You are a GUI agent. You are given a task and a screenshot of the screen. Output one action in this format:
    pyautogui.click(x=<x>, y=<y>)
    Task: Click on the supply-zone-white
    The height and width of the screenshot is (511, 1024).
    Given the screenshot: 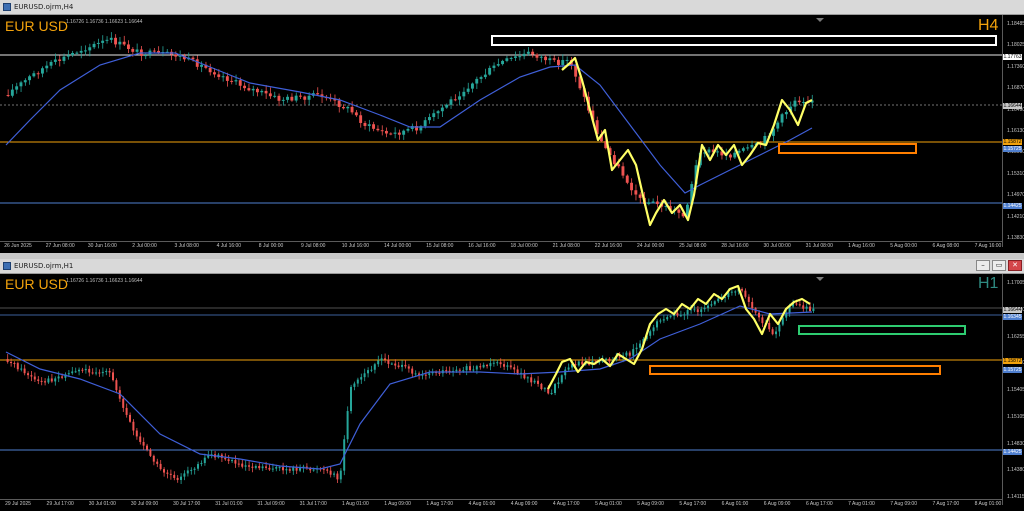 What is the action you would take?
    pyautogui.click(x=744, y=40)
    